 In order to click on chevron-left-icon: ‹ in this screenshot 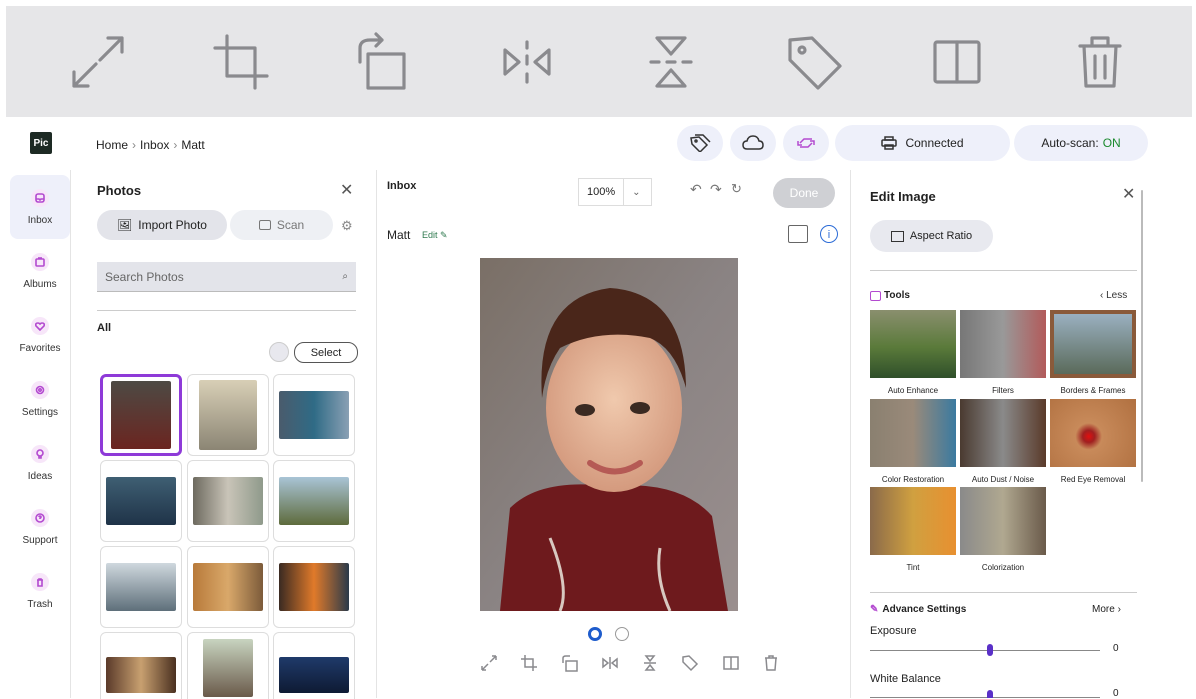, I will do `click(1102, 295)`.